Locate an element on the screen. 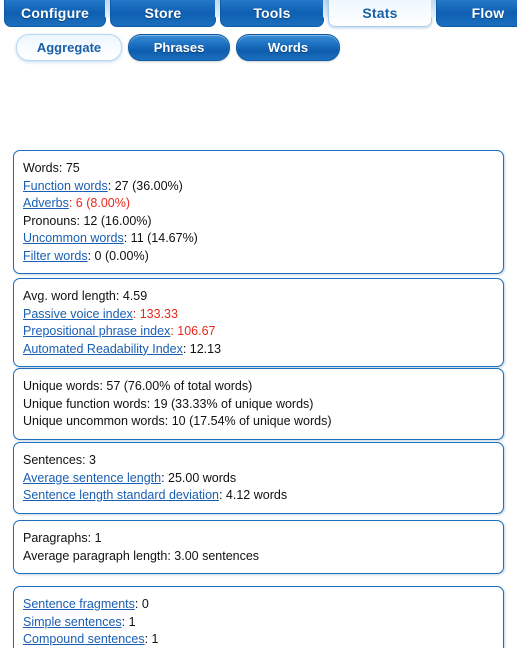 This screenshot has width=517, height=648. stat-line: Sentence fragments: 0 is located at coordinates (258, 605).